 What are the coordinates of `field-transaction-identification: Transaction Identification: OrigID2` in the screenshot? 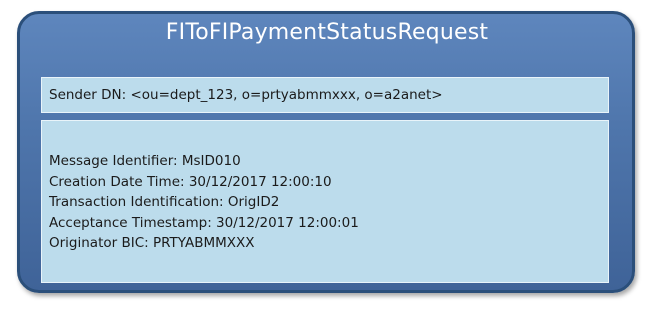 It's located at (164, 202).